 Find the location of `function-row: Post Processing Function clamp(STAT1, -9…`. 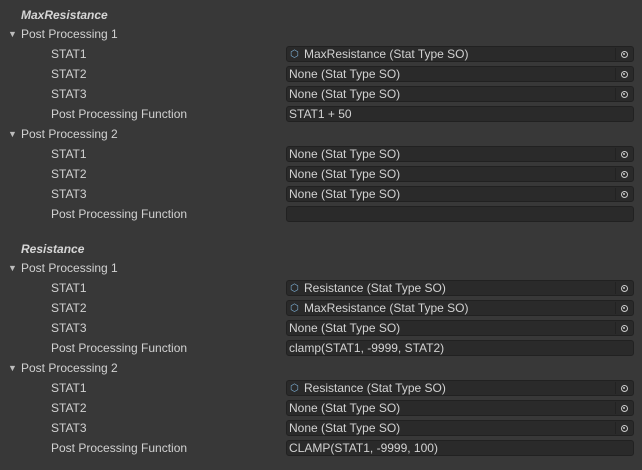

function-row: Post Processing Function clamp(STAT1, -9… is located at coordinates (321, 348).